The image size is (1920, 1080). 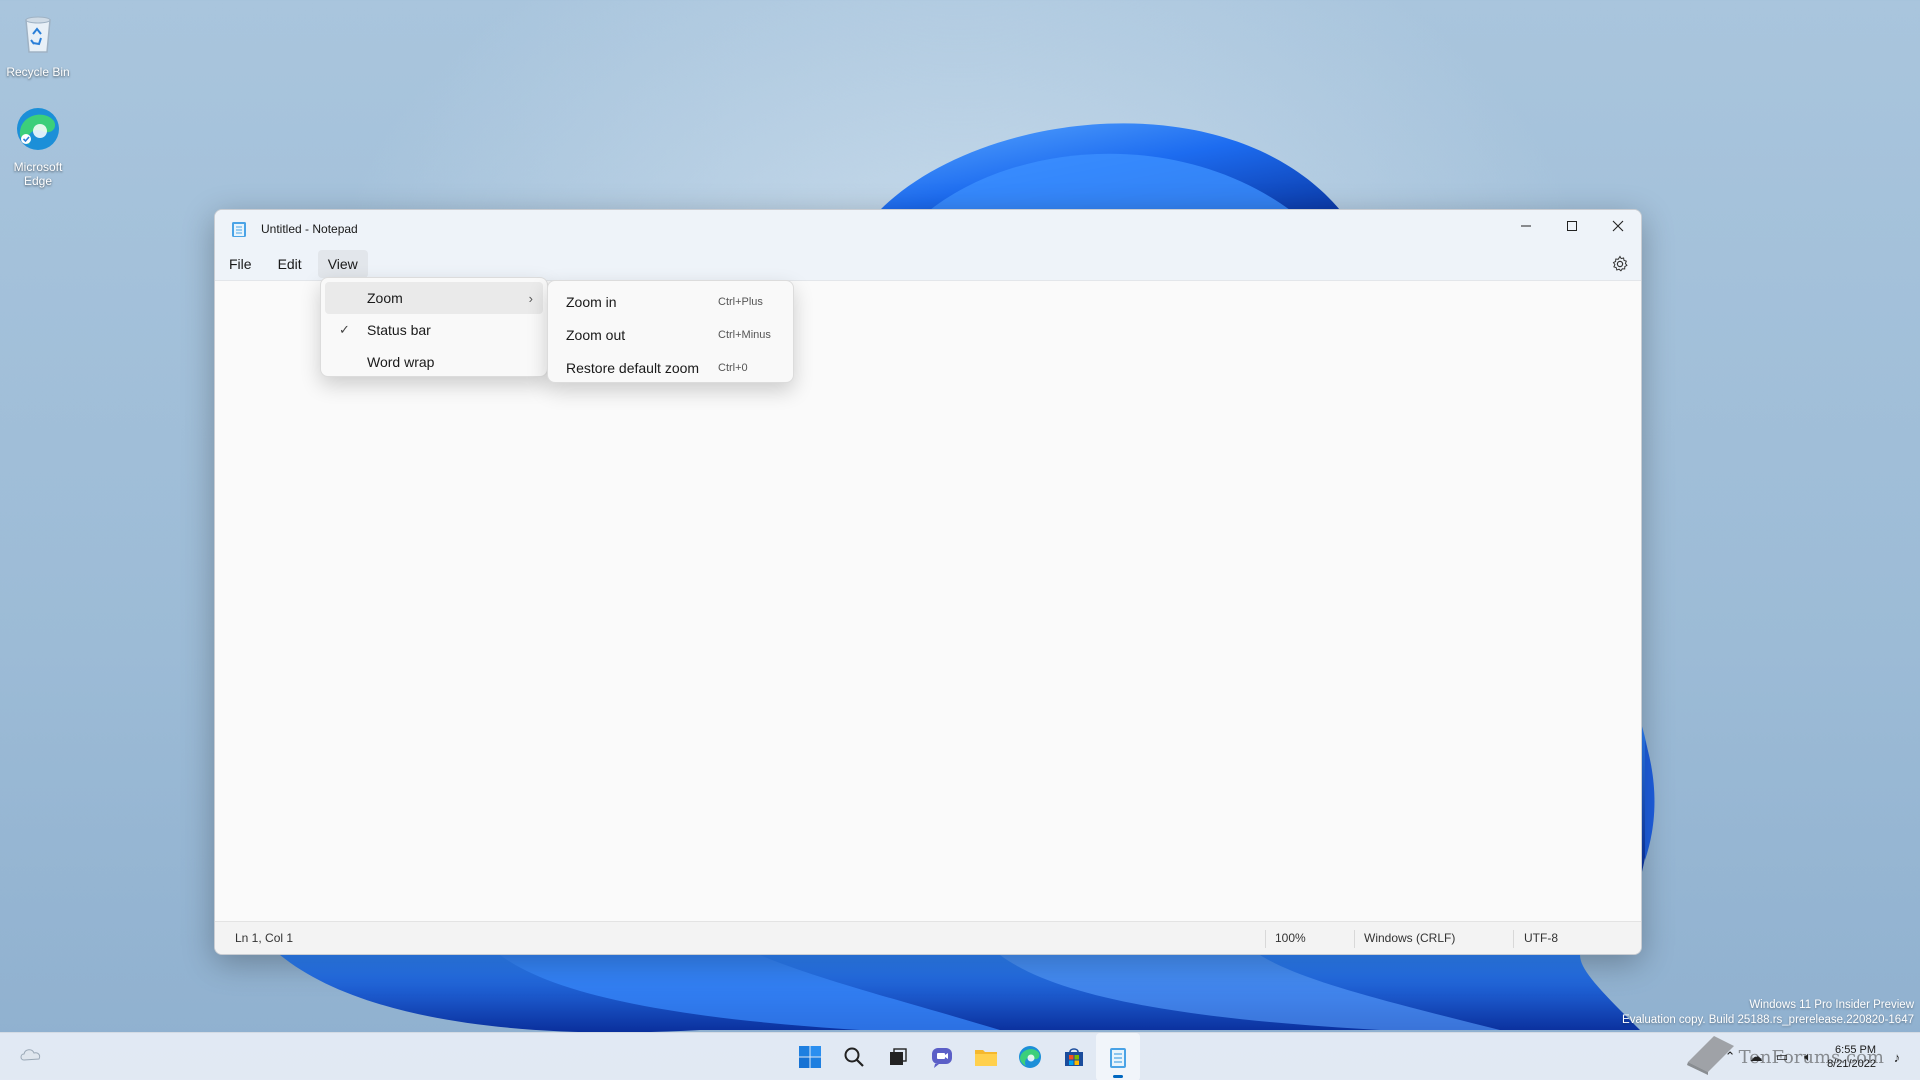 I want to click on notification-bell-icon: ♪, so click(x=1897, y=1057).